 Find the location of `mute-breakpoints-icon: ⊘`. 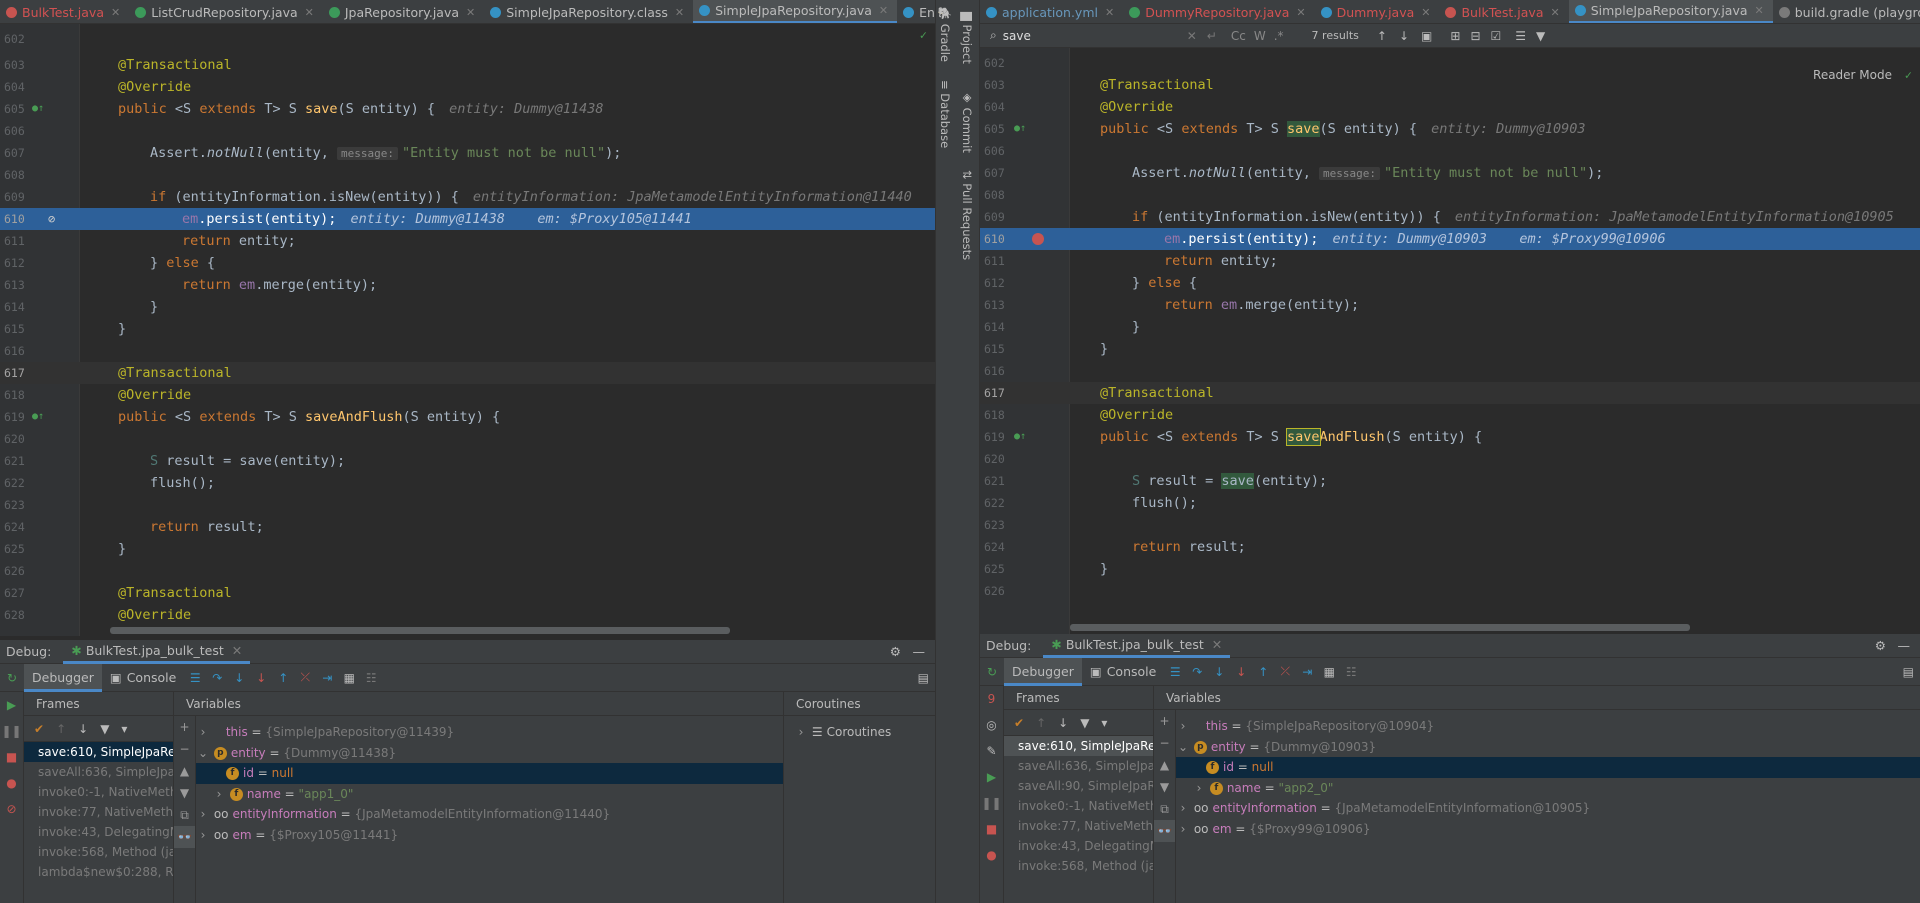

mute-breakpoints-icon: ⊘ is located at coordinates (11, 809).